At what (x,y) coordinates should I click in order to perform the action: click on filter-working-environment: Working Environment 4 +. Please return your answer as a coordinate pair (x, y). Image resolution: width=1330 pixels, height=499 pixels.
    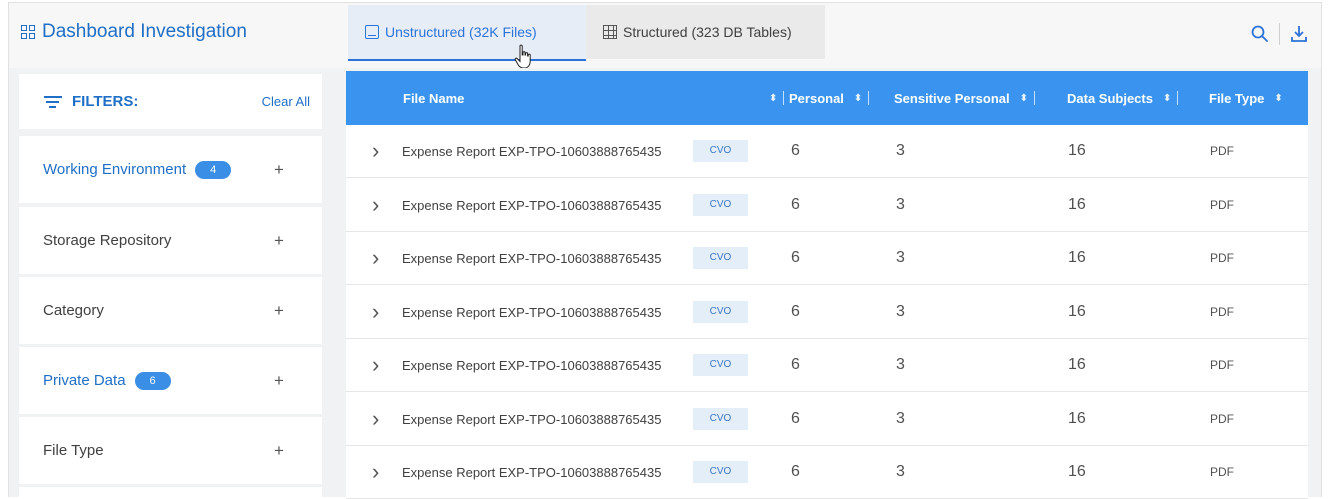
    Looking at the image, I should click on (170, 169).